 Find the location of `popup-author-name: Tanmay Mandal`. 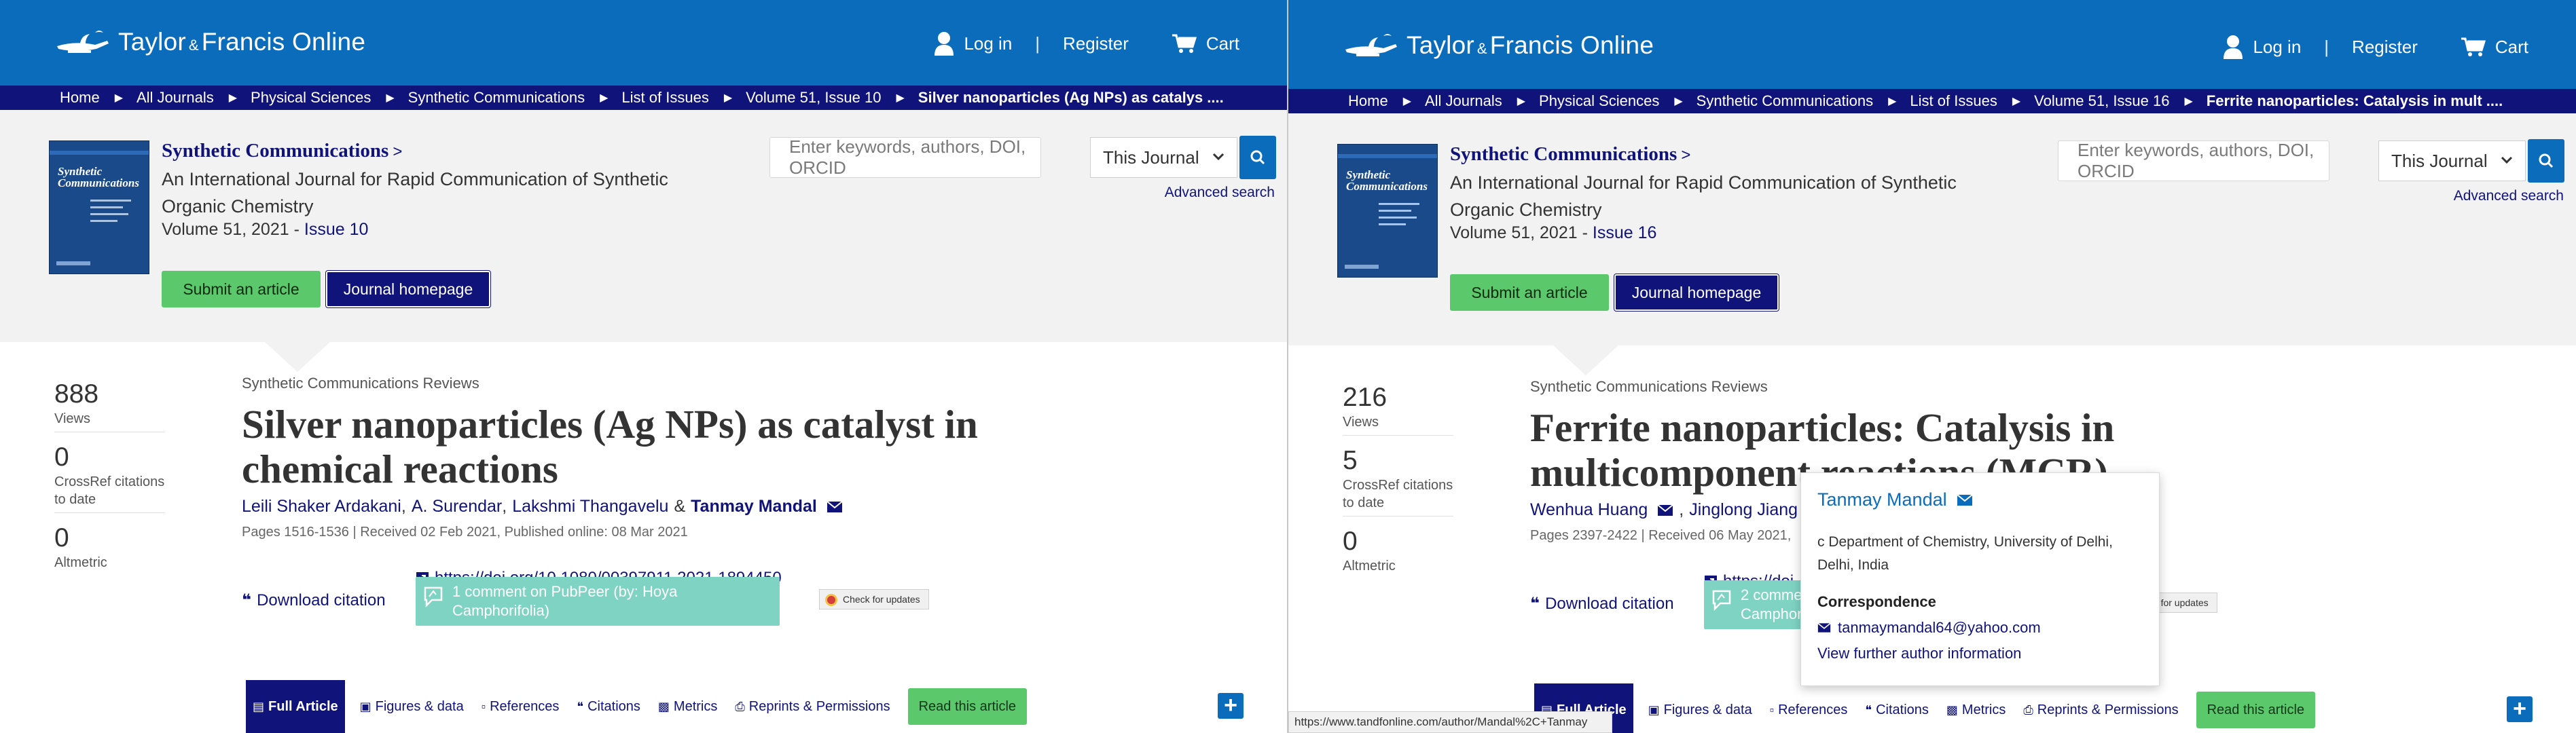

popup-author-name: Tanmay Mandal is located at coordinates (1882, 499).